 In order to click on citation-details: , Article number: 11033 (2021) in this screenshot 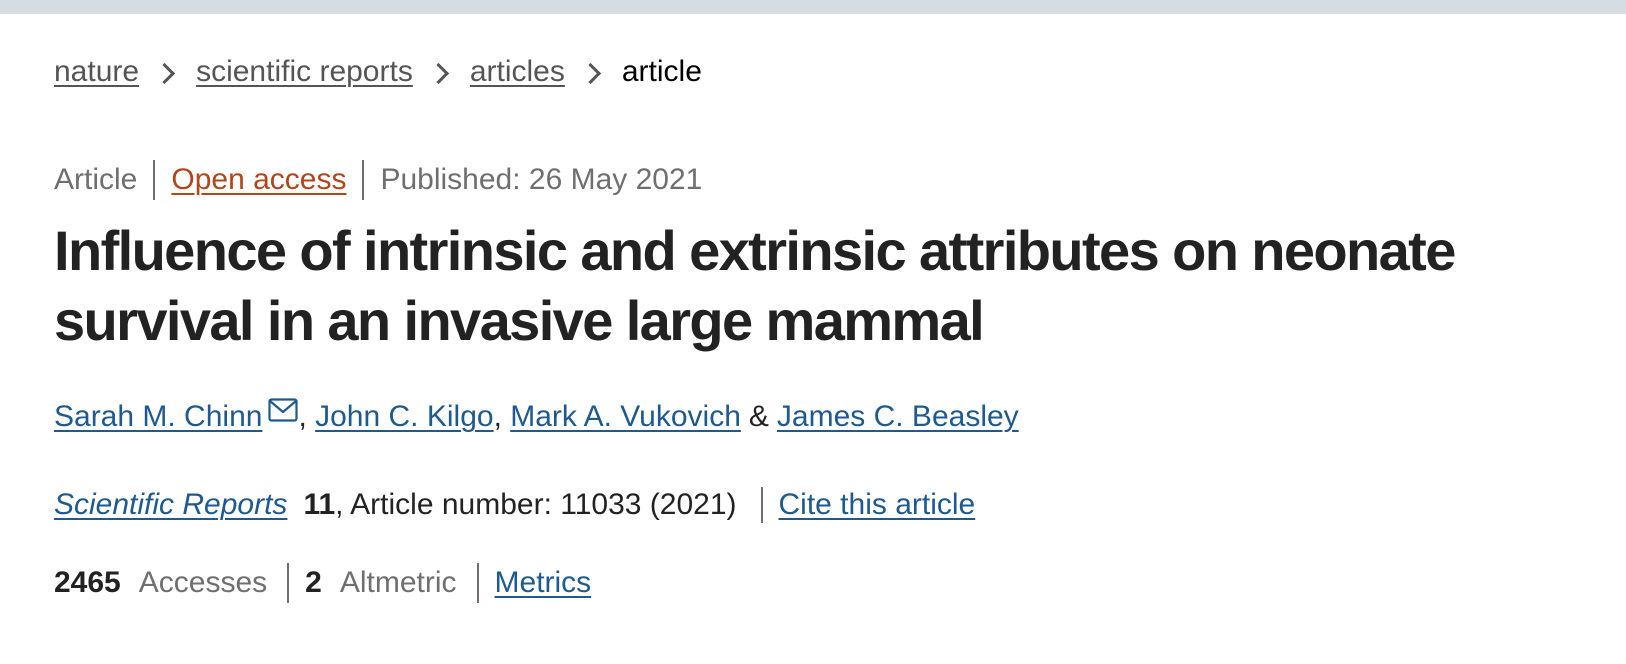, I will do `click(536, 504)`.